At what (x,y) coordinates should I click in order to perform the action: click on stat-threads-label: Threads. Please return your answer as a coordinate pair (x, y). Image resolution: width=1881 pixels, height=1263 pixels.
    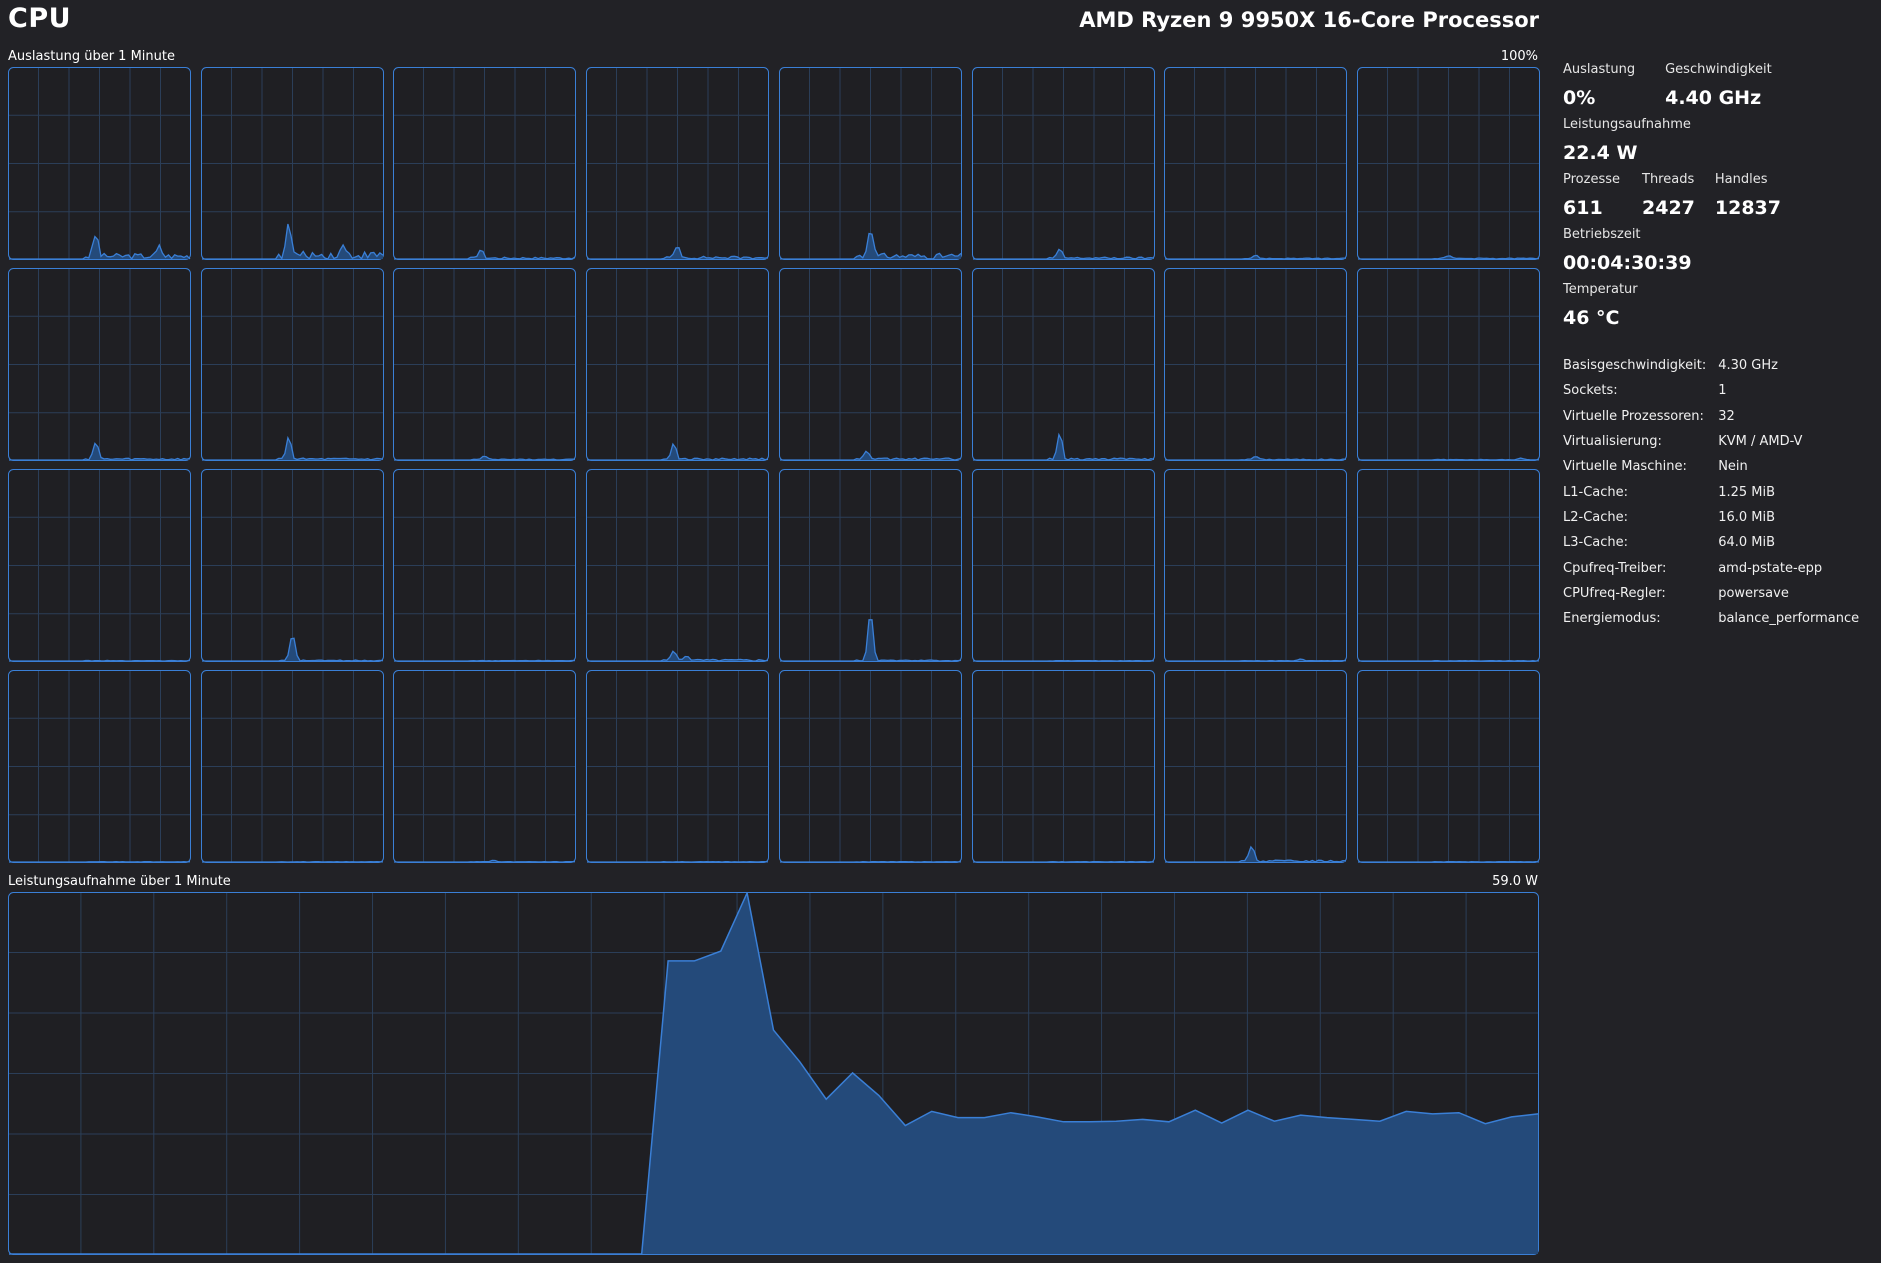
    Looking at the image, I should click on (1668, 179).